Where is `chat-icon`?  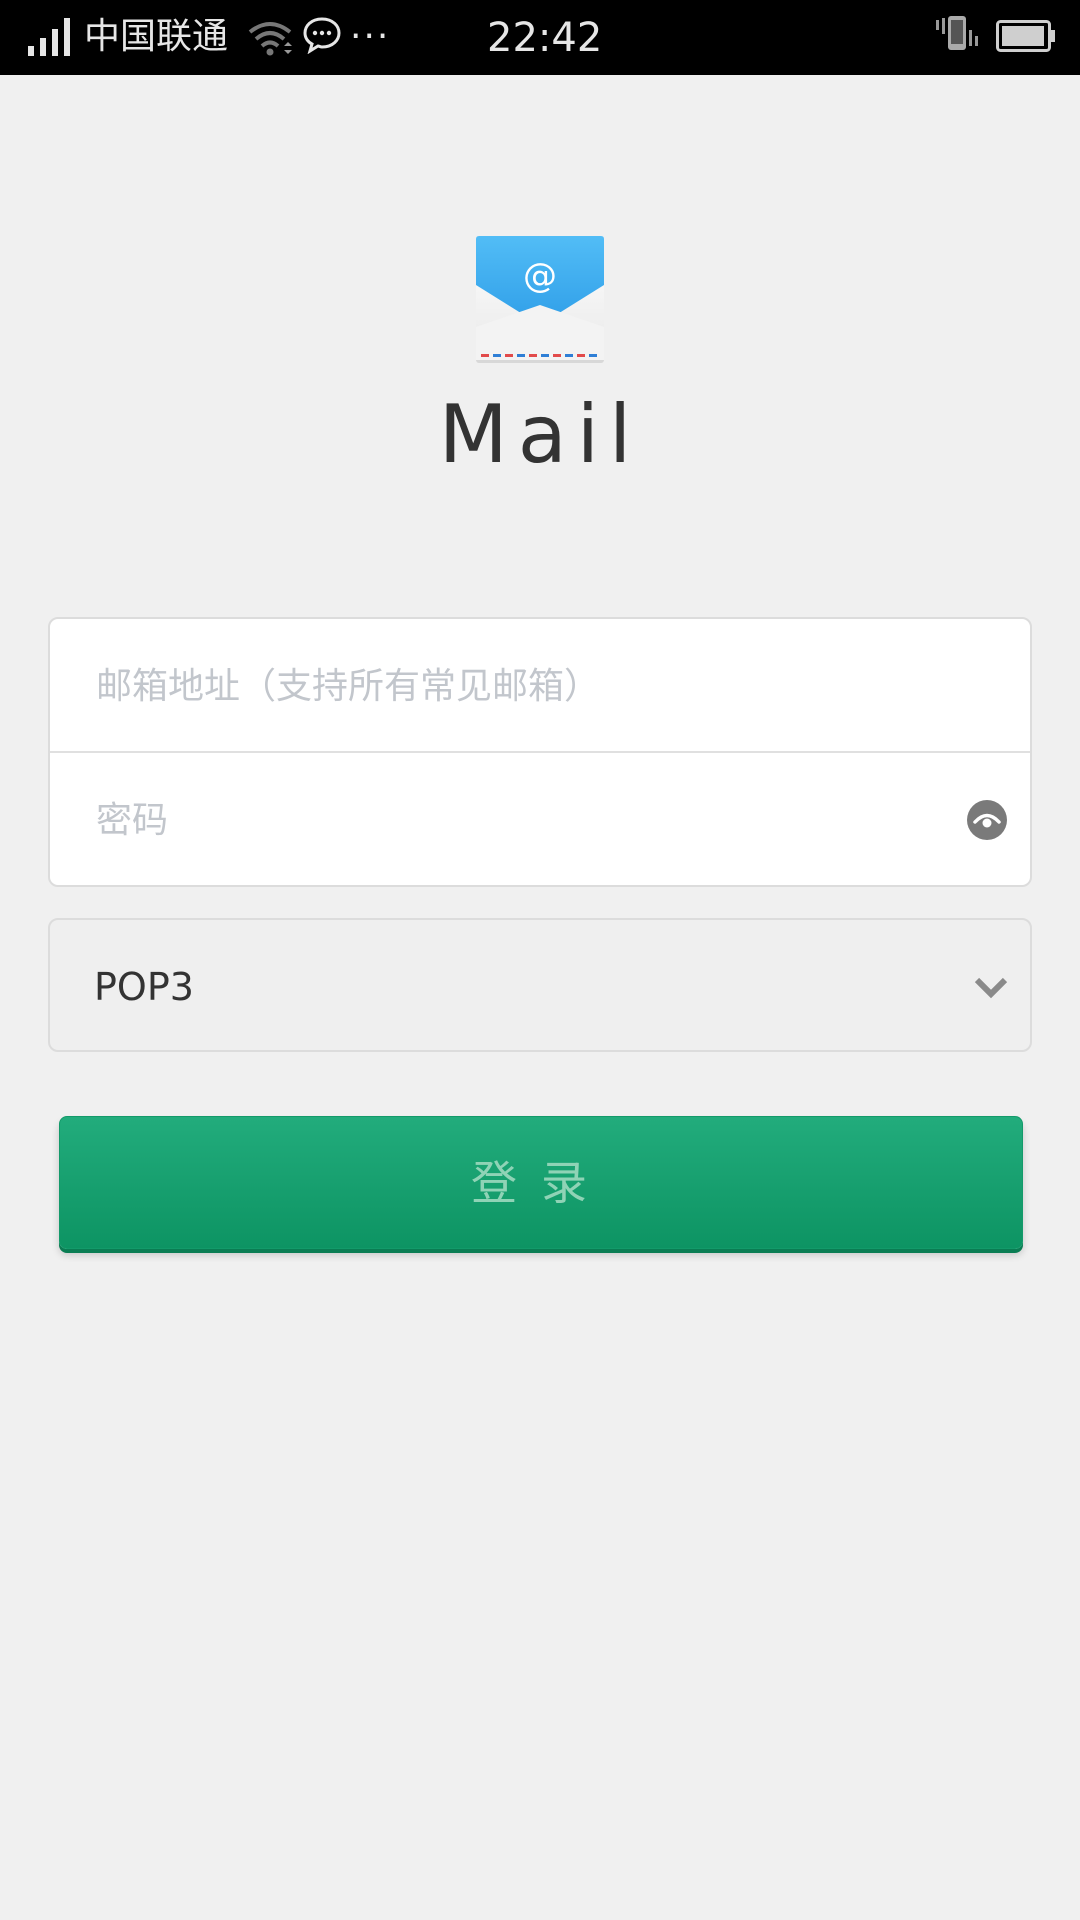
chat-icon is located at coordinates (322, 35).